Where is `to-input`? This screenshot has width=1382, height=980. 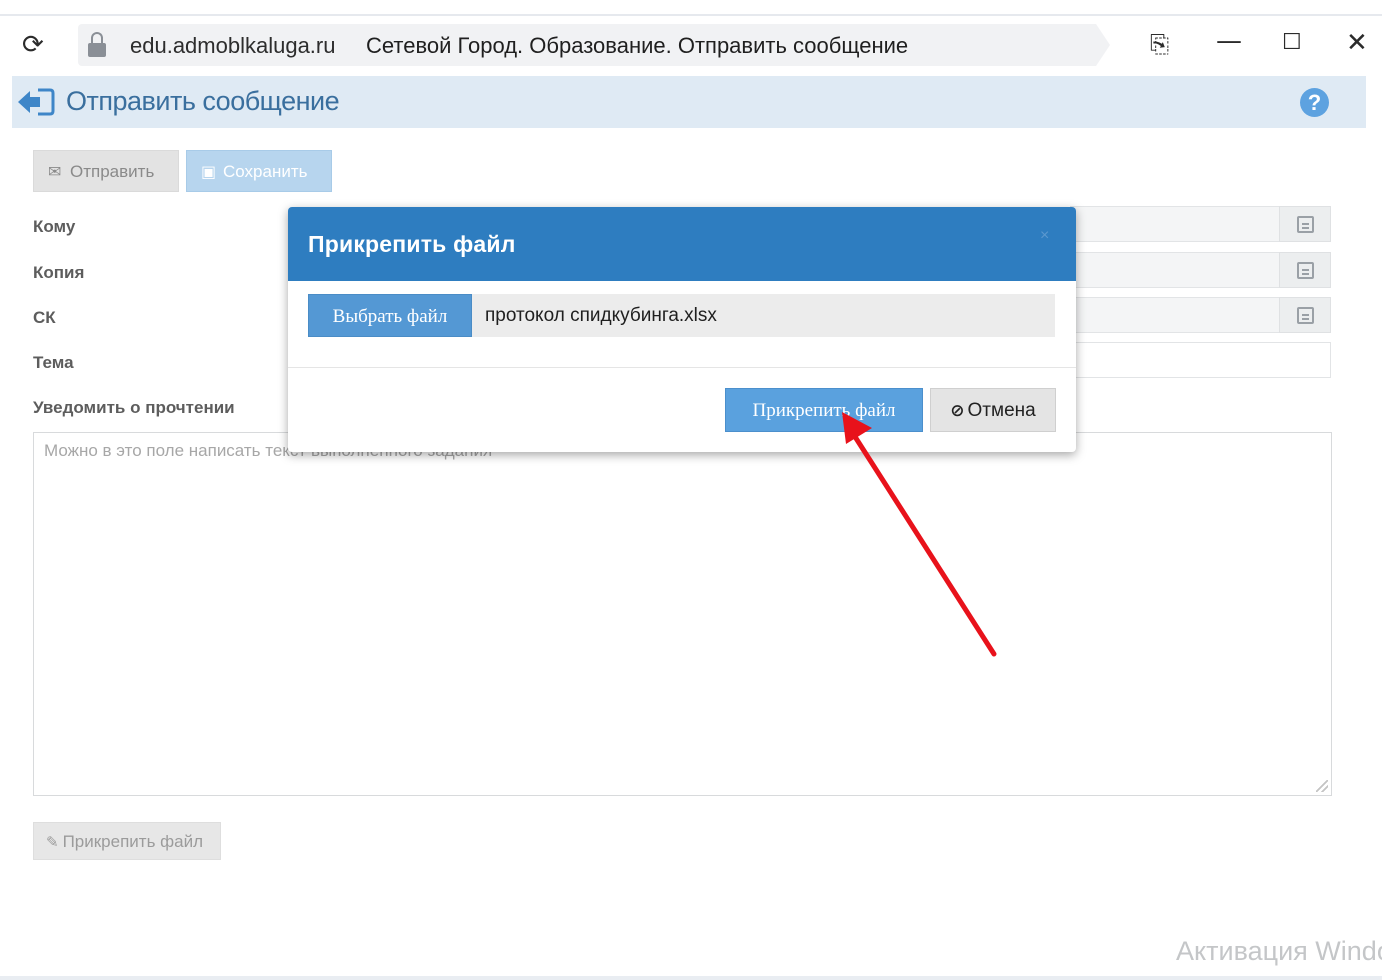
to-input is located at coordinates (1175, 224).